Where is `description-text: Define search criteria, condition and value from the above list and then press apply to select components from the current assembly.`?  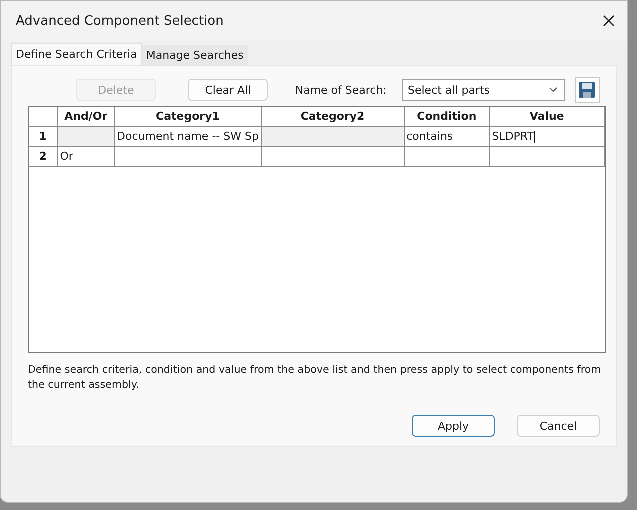 description-text: Define search criteria, condition and value from the above list and then press apply to select components from the current assembly. is located at coordinates (315, 378).